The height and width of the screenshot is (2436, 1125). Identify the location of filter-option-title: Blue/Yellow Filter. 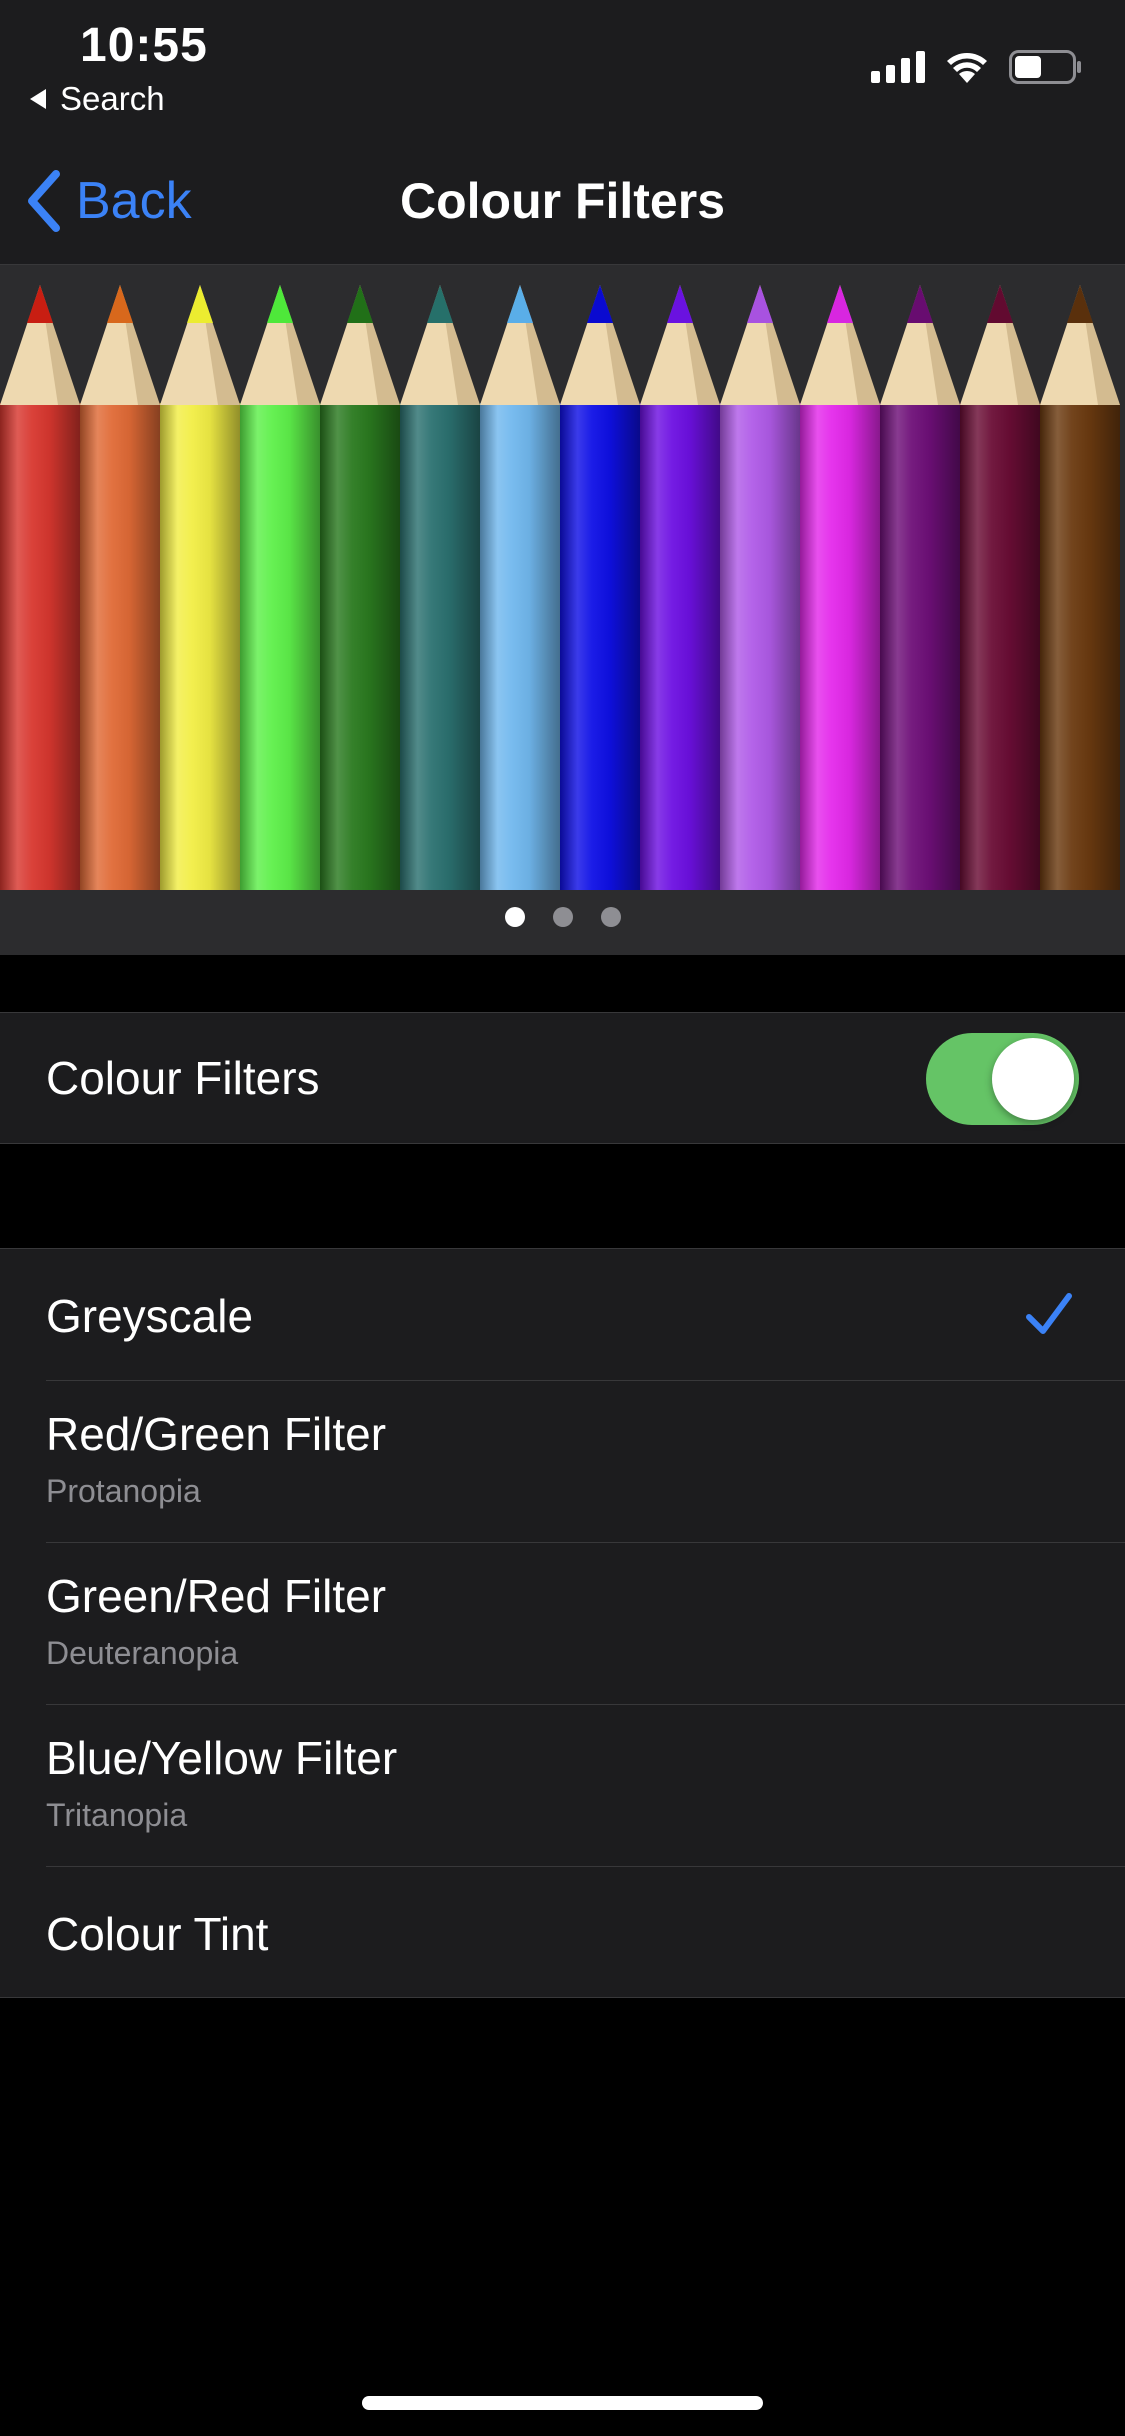
(222, 1758).